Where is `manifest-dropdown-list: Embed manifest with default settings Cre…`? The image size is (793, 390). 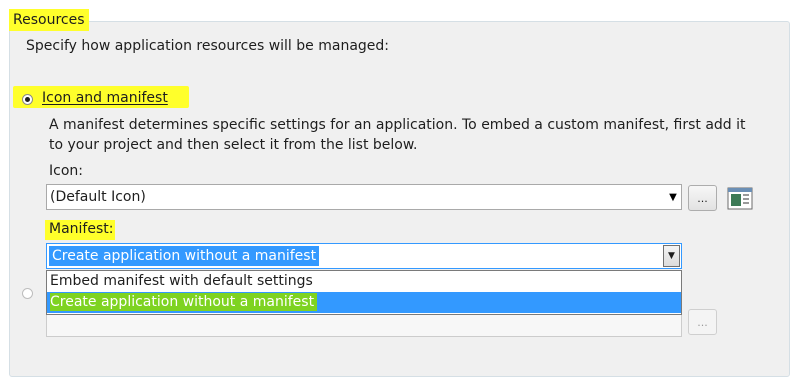 manifest-dropdown-list: Embed manifest with default settings Cre… is located at coordinates (364, 292).